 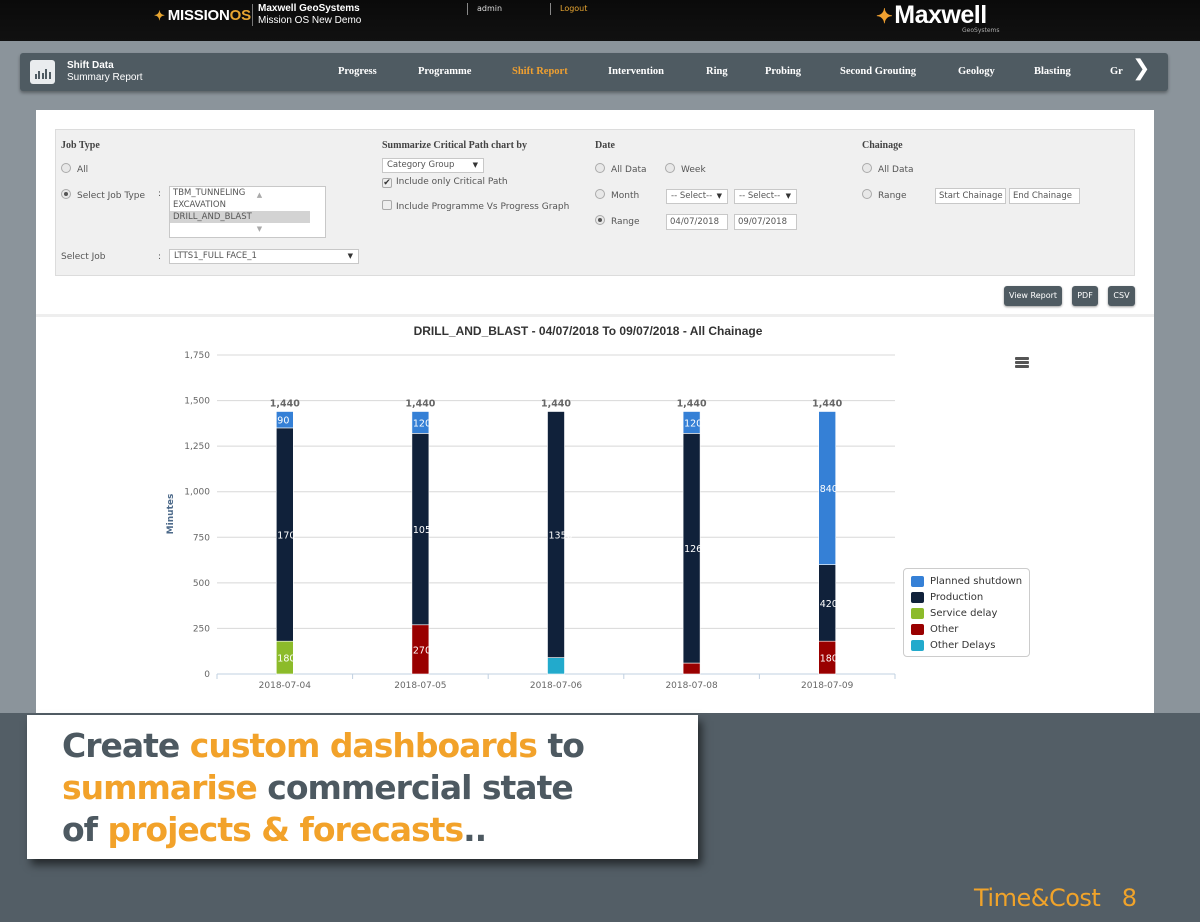 I want to click on nav-tab-ring: Ring, so click(x=717, y=71).